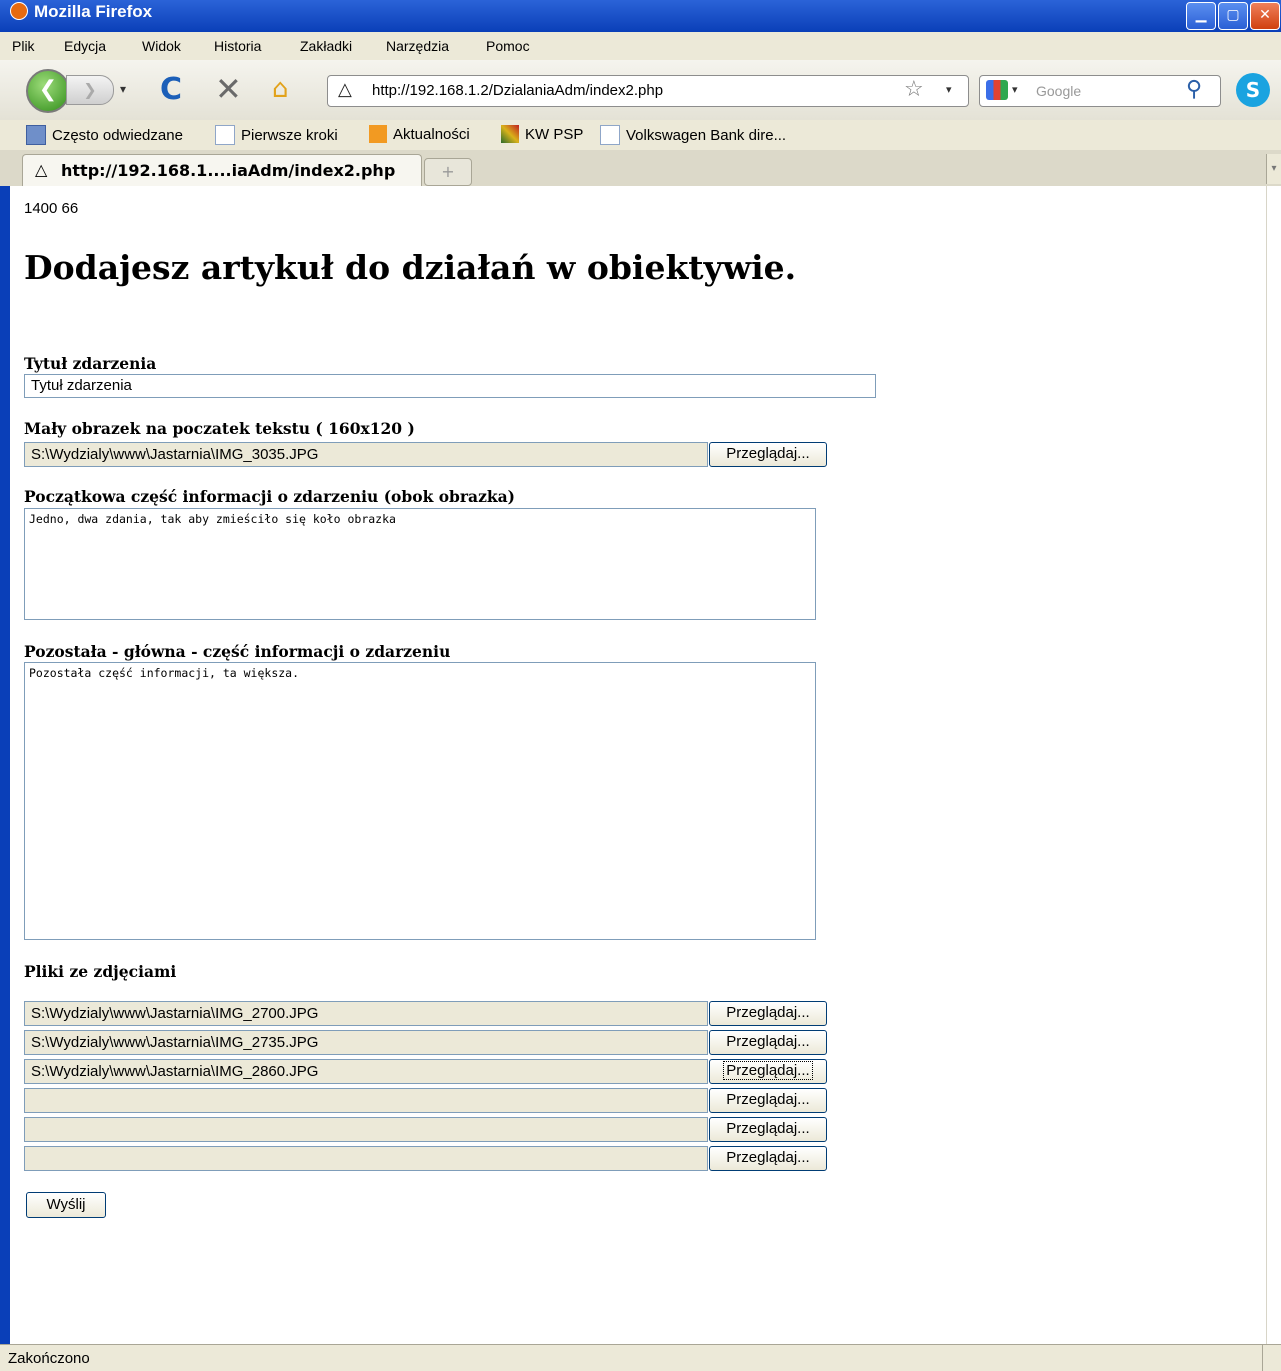  I want to click on new-tab-button: +, so click(448, 172).